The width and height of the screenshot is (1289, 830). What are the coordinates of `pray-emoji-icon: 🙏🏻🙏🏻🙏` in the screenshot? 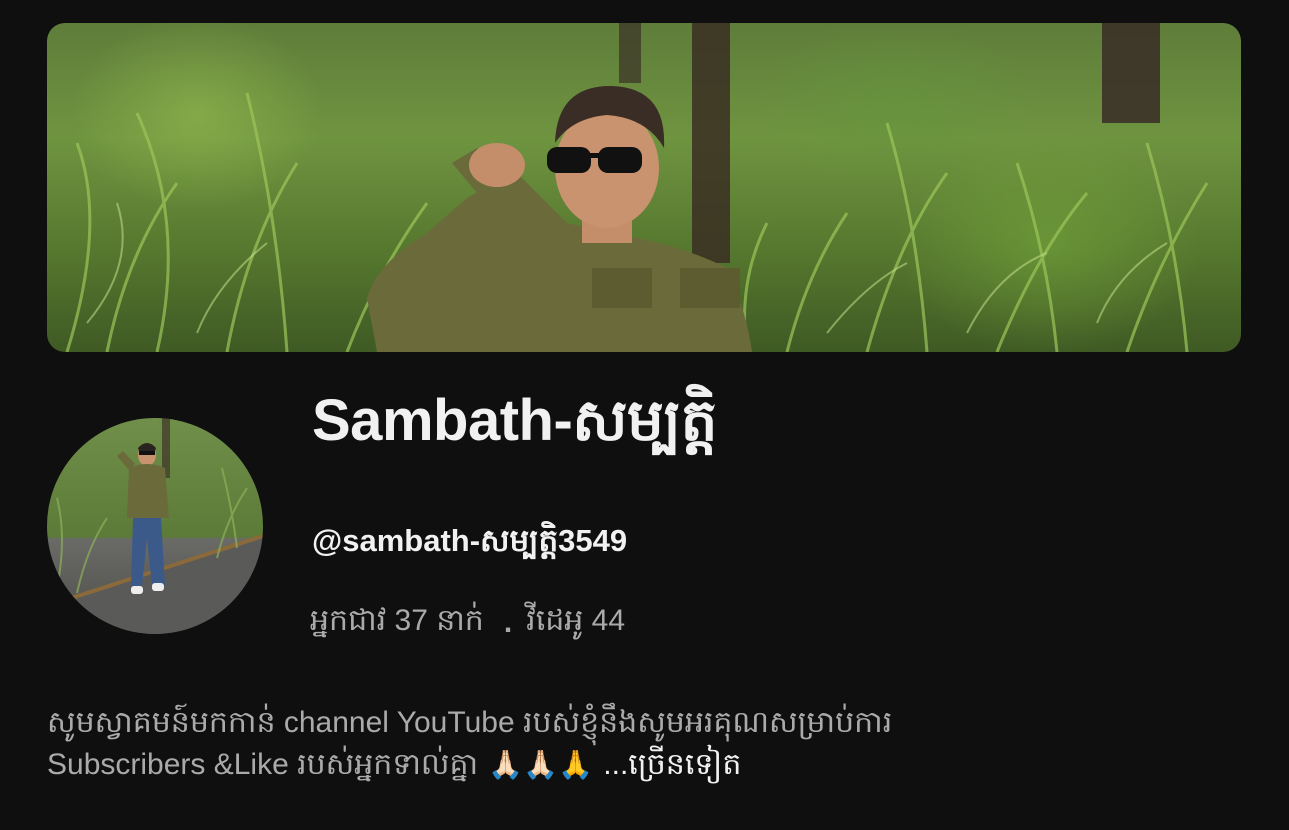 It's located at (540, 764).